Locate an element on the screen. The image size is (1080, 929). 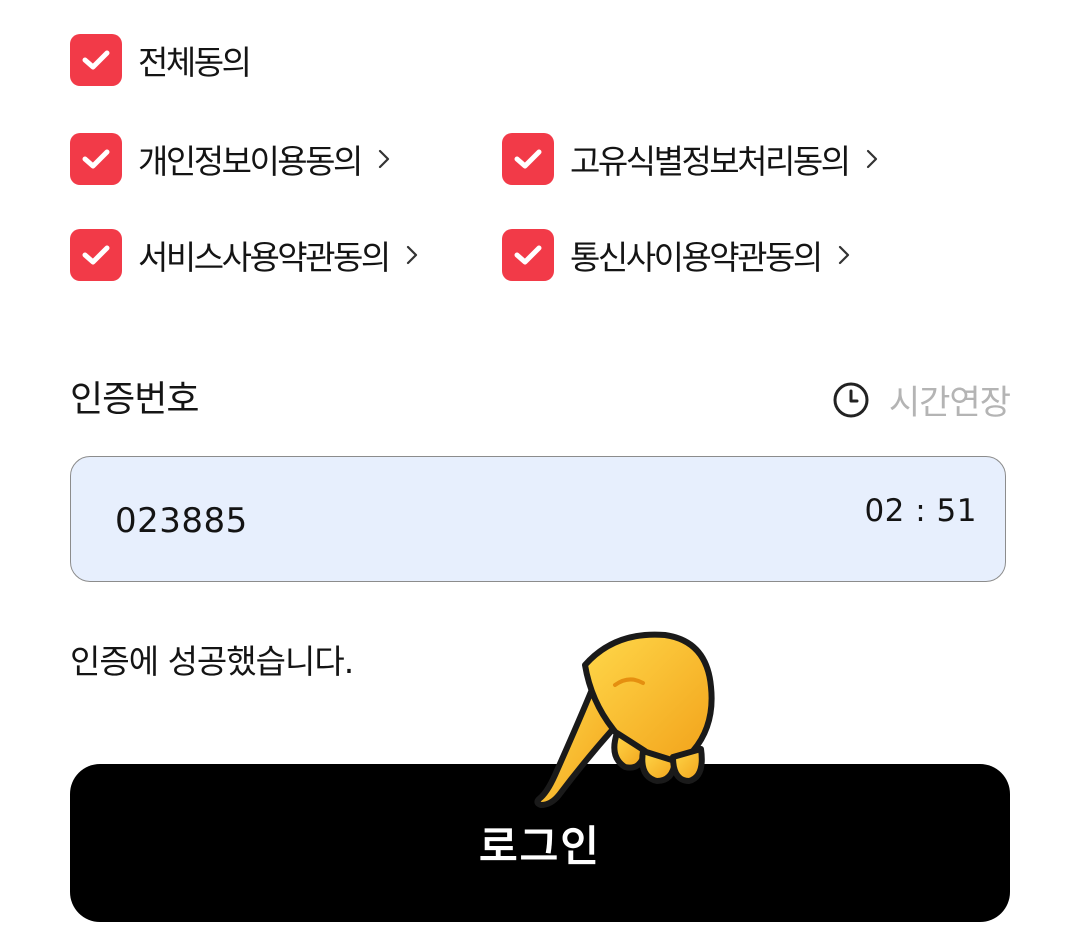
agree-telecom-terms-checkbox is located at coordinates (528, 255).